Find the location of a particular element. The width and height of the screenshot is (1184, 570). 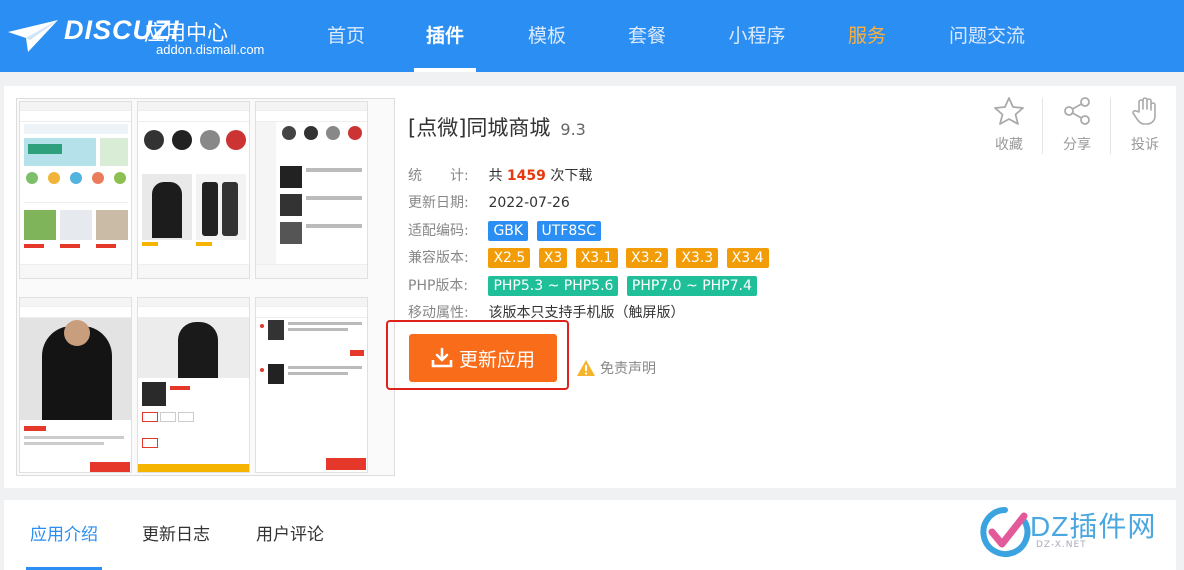

nav-mini-program: 小程序 is located at coordinates (757, 36).